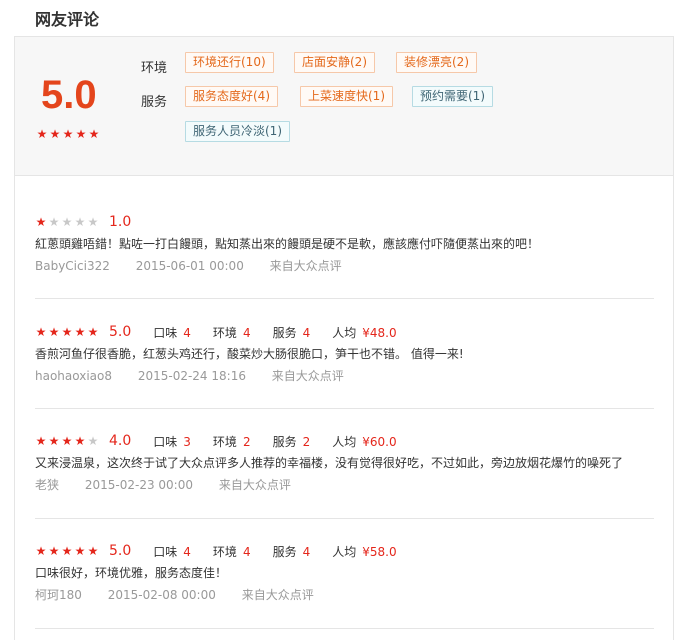 The image size is (688, 640). I want to click on review-rating-row: ★ ★ ★ ★ ★ 4.0 口味 3 环境 2 服务 2 人均 ¥60.0, so click(216, 441).